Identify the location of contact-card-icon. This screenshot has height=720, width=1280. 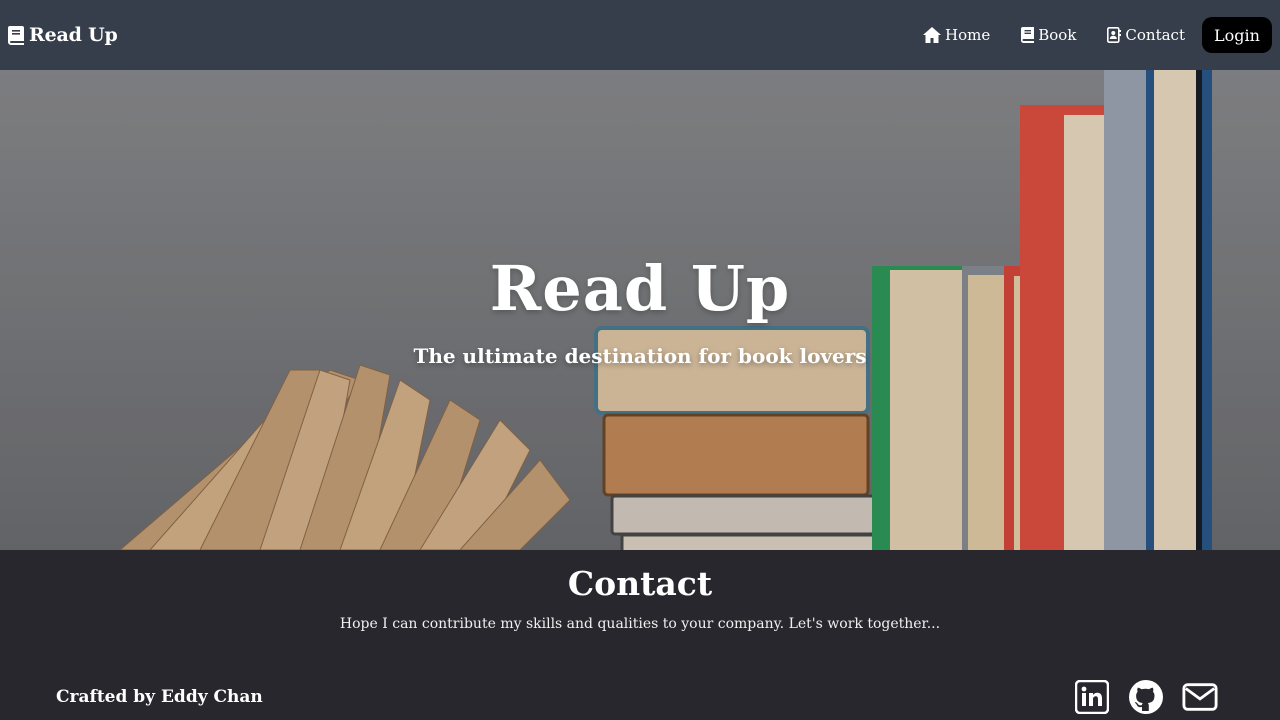
(1114, 35).